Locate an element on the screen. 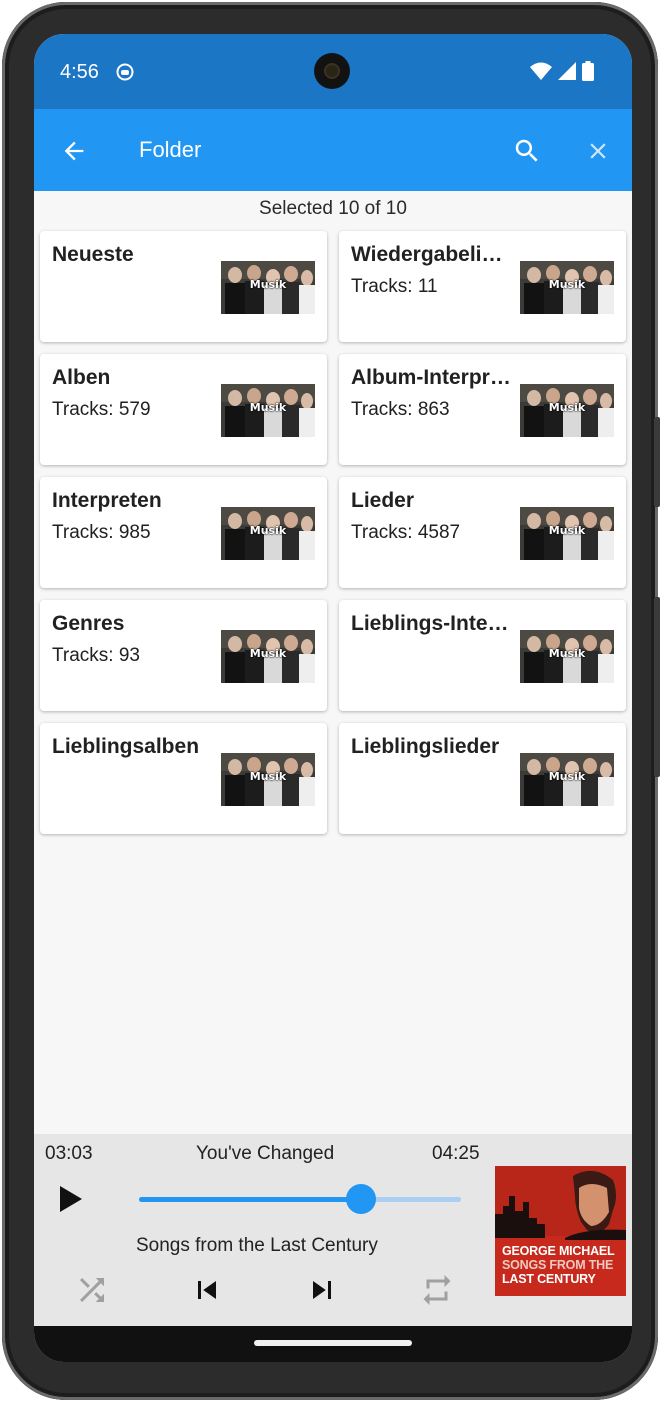 This screenshot has width=662, height=1402. shuffle-icon is located at coordinates (92, 1292).